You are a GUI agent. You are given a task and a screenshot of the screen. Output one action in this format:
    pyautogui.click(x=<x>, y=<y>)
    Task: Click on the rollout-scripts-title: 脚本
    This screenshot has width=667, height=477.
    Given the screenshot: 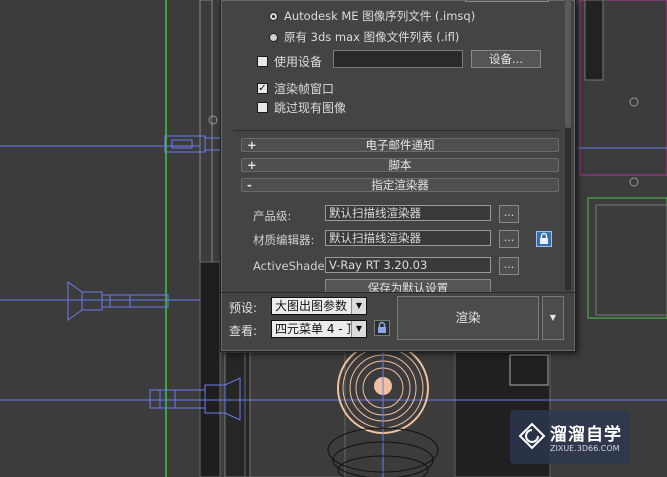 What is the action you would take?
    pyautogui.click(x=400, y=165)
    